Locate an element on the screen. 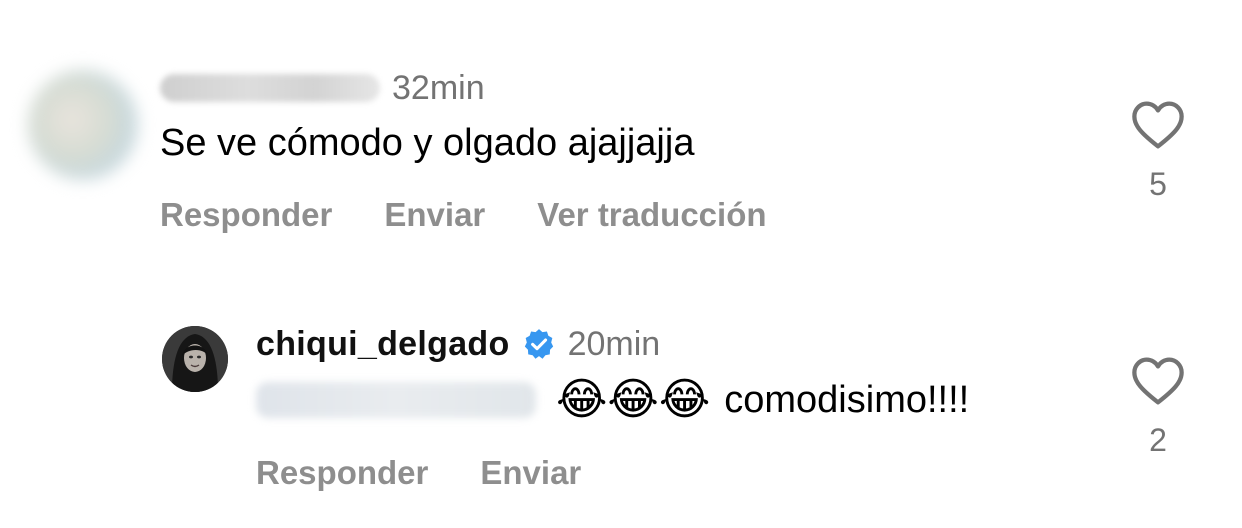 The width and height of the screenshot is (1242, 528). comment-actions: Responder Enviar is located at coordinates (418, 473).